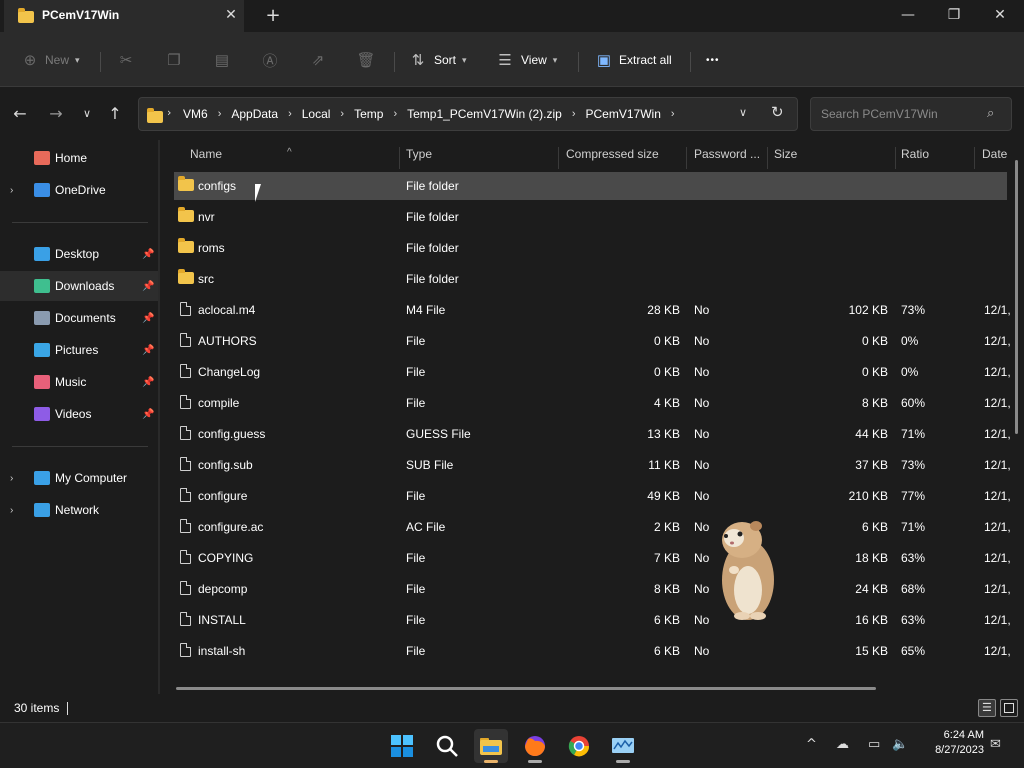 The height and width of the screenshot is (768, 1024). I want to click on onedrive-tray-icon: ☁, so click(842, 744).